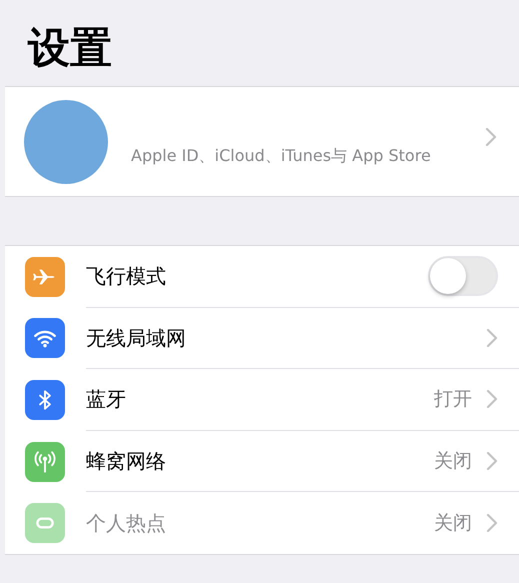  I want to click on toggle-switch, so click(463, 276).